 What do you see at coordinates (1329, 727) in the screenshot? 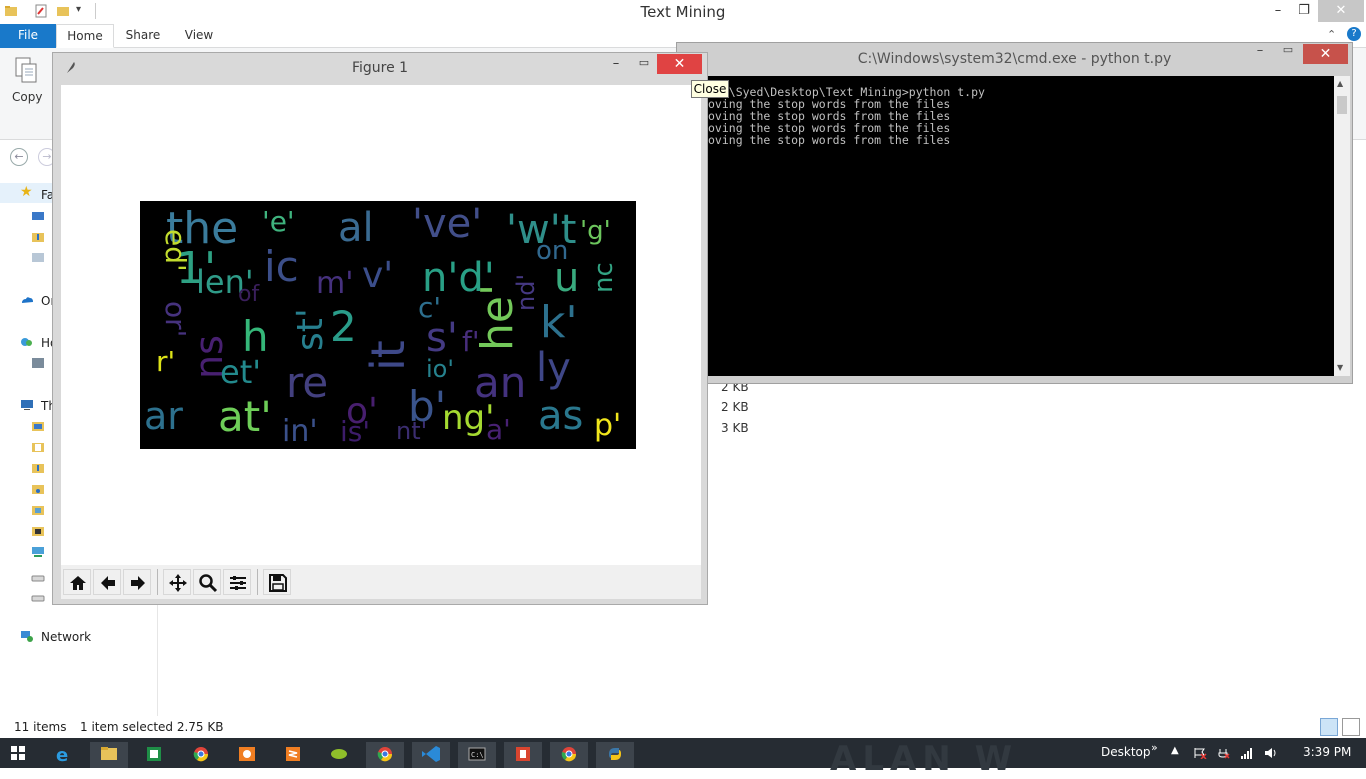
I see `details-view-icon` at bounding box center [1329, 727].